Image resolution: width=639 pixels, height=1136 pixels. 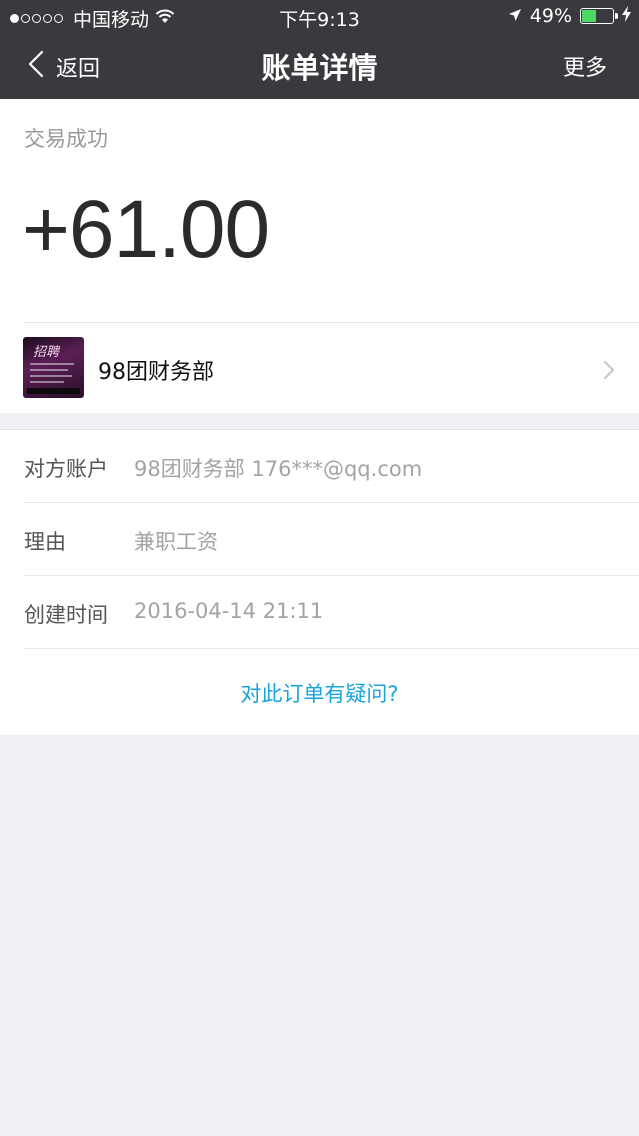 What do you see at coordinates (46, 352) in the screenshot?
I see `avatar-text: 招聘` at bounding box center [46, 352].